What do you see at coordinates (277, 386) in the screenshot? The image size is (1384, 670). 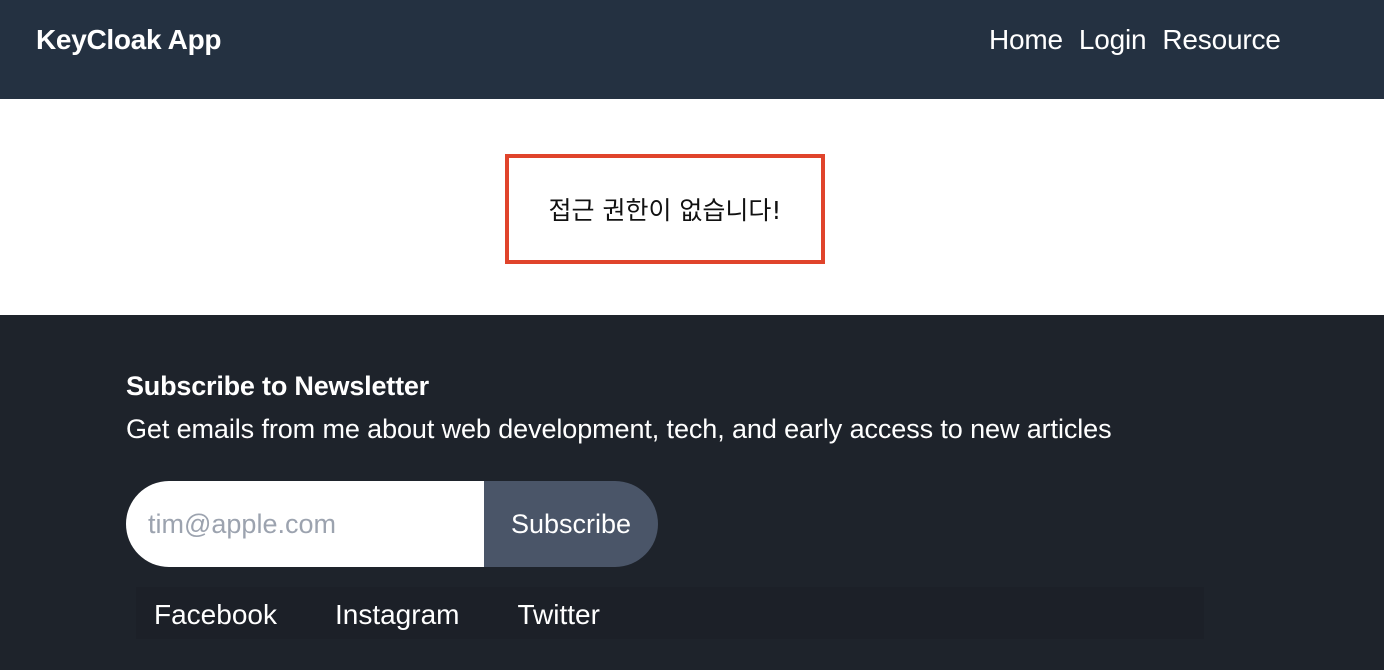 I see `newsletter-title: Subscribe to Newsletter` at bounding box center [277, 386].